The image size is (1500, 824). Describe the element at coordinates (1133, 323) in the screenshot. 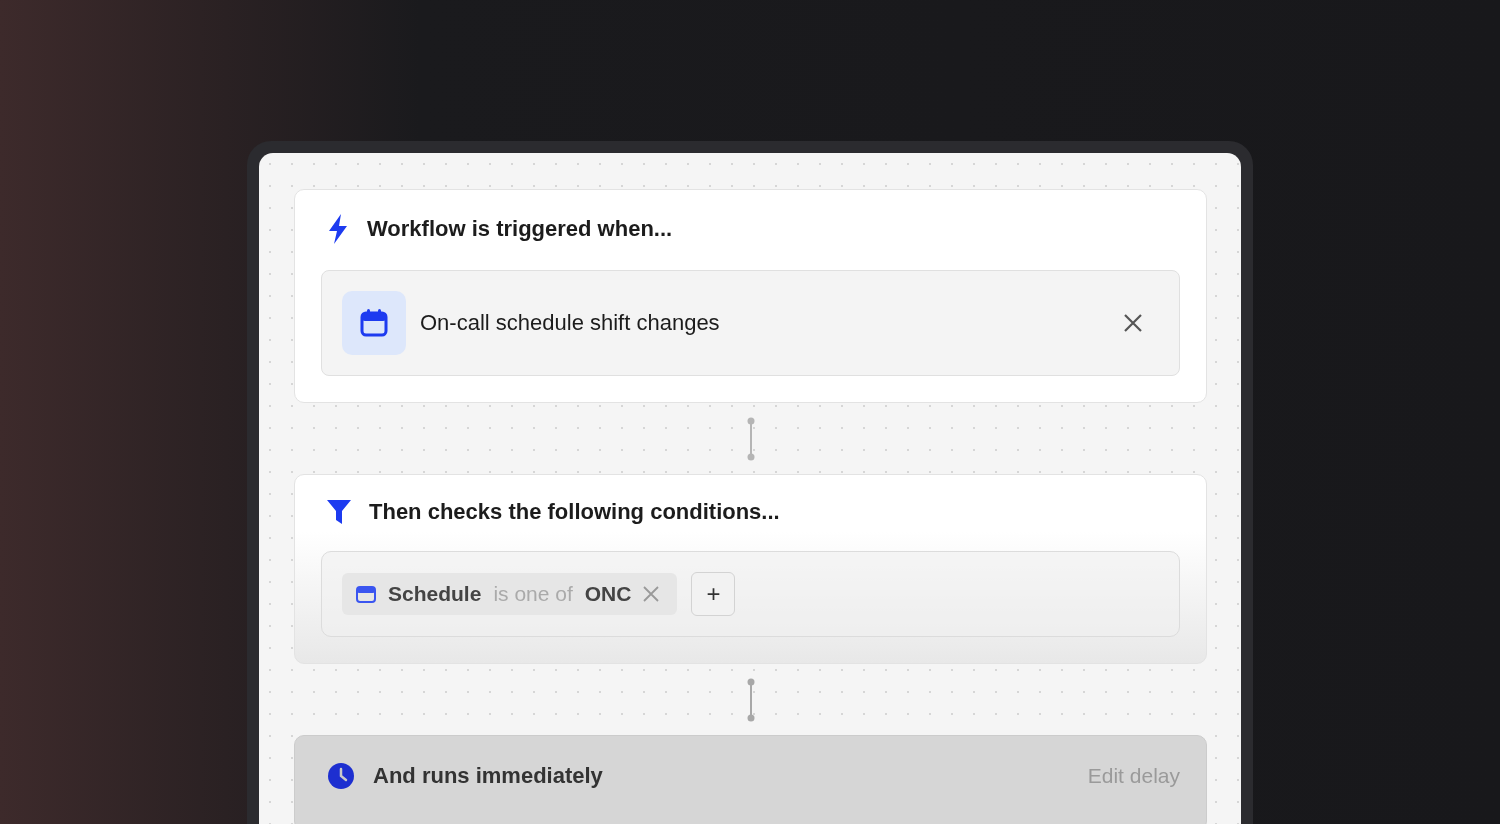

I see `close-icon` at that location.